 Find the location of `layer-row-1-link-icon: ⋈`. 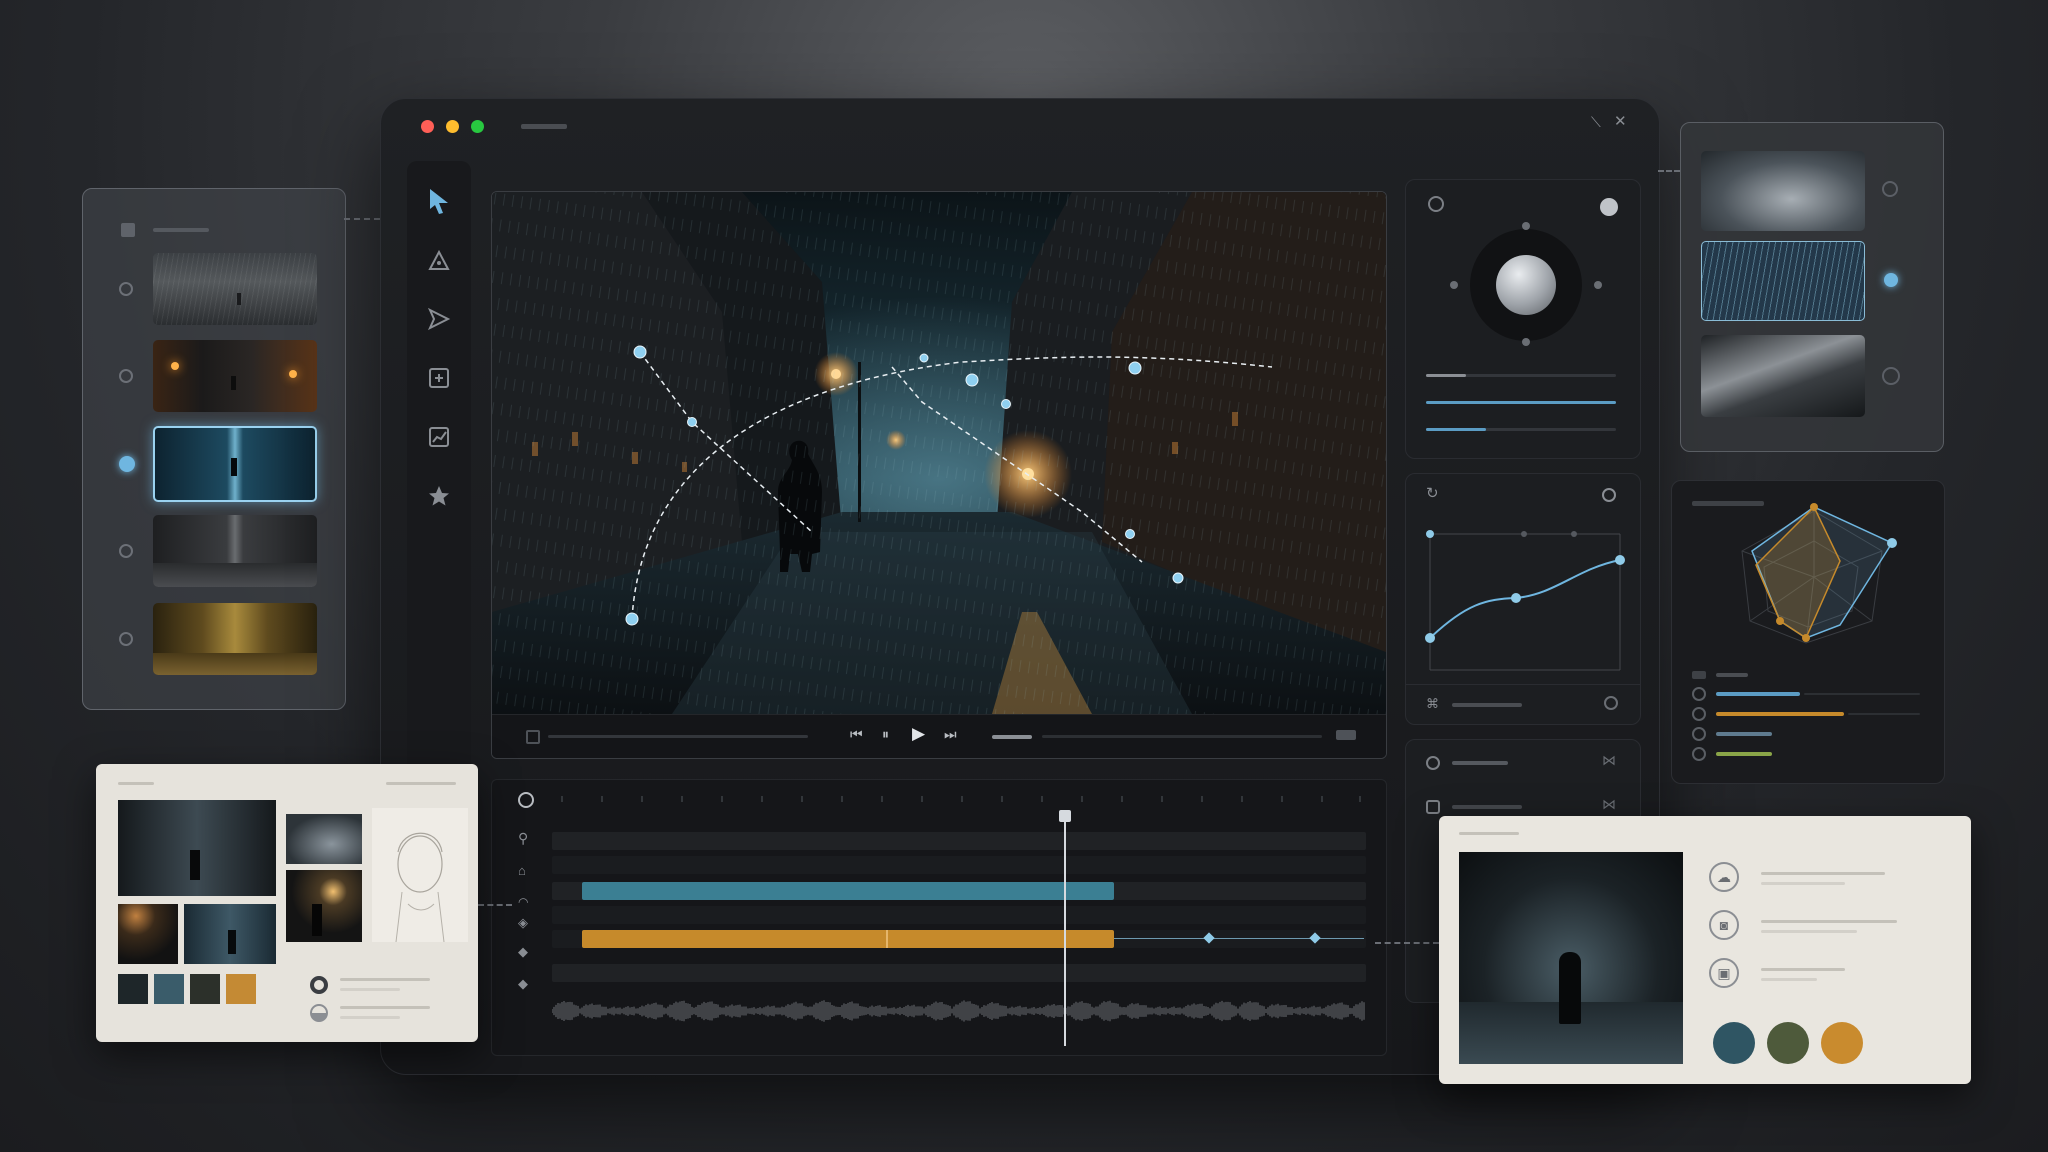

layer-row-1-link-icon: ⋈ is located at coordinates (1609, 760).